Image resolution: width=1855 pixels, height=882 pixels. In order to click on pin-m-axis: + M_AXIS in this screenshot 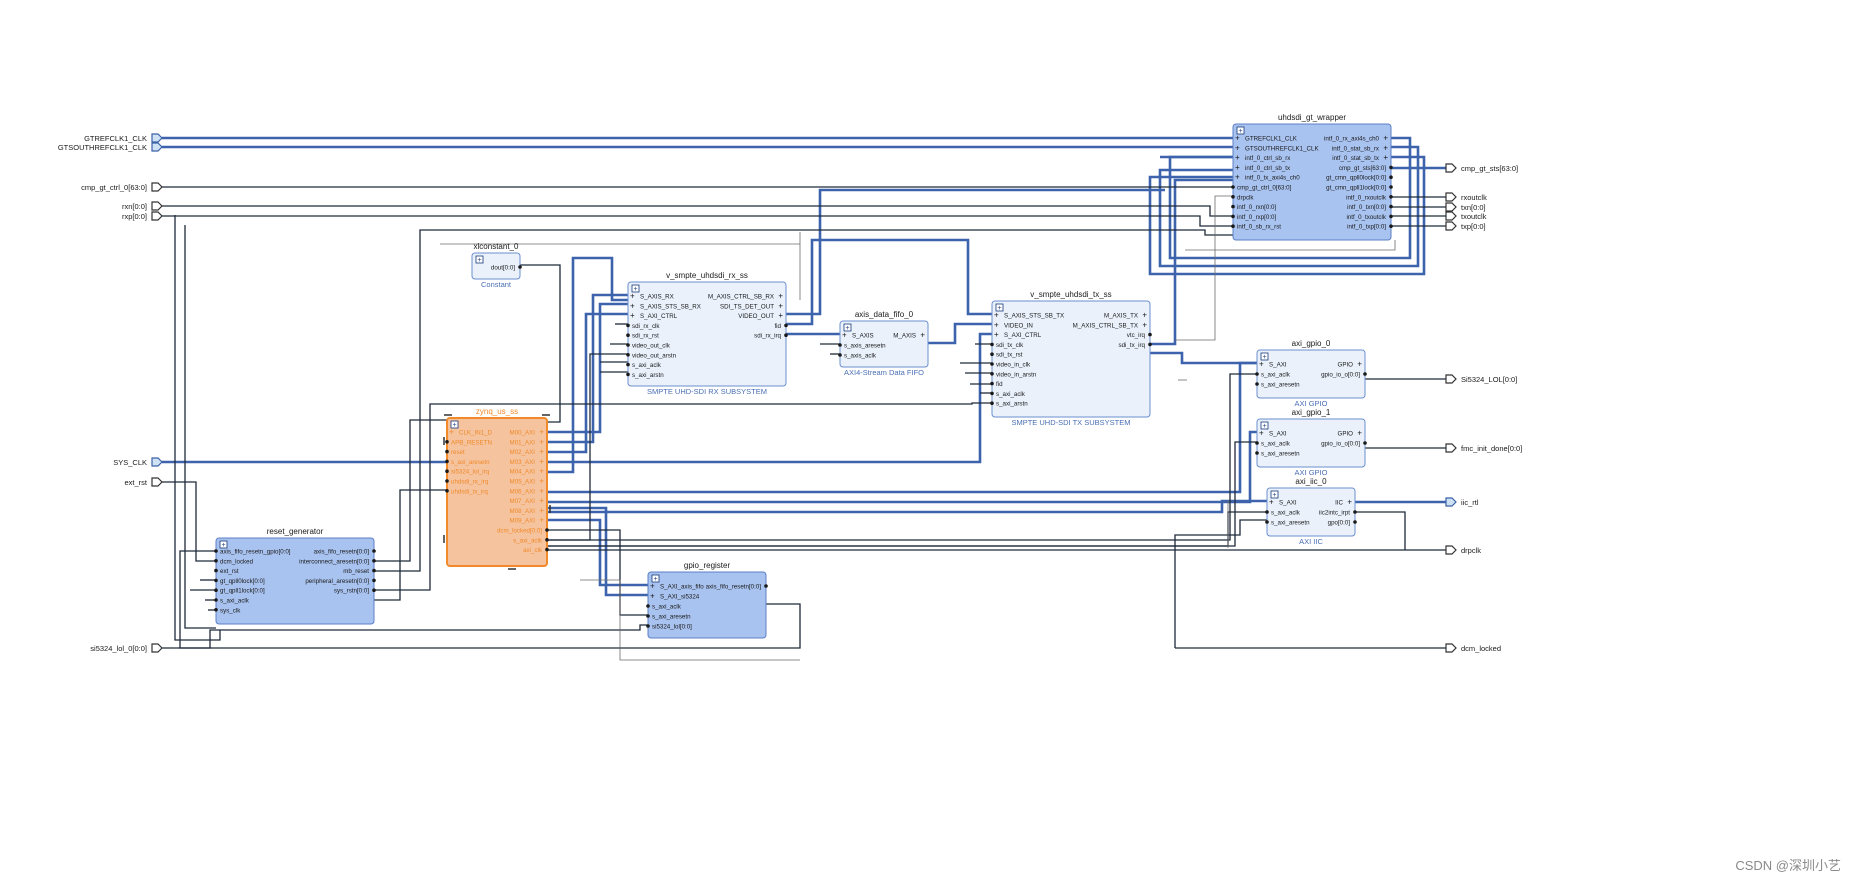, I will do `click(909, 335)`.